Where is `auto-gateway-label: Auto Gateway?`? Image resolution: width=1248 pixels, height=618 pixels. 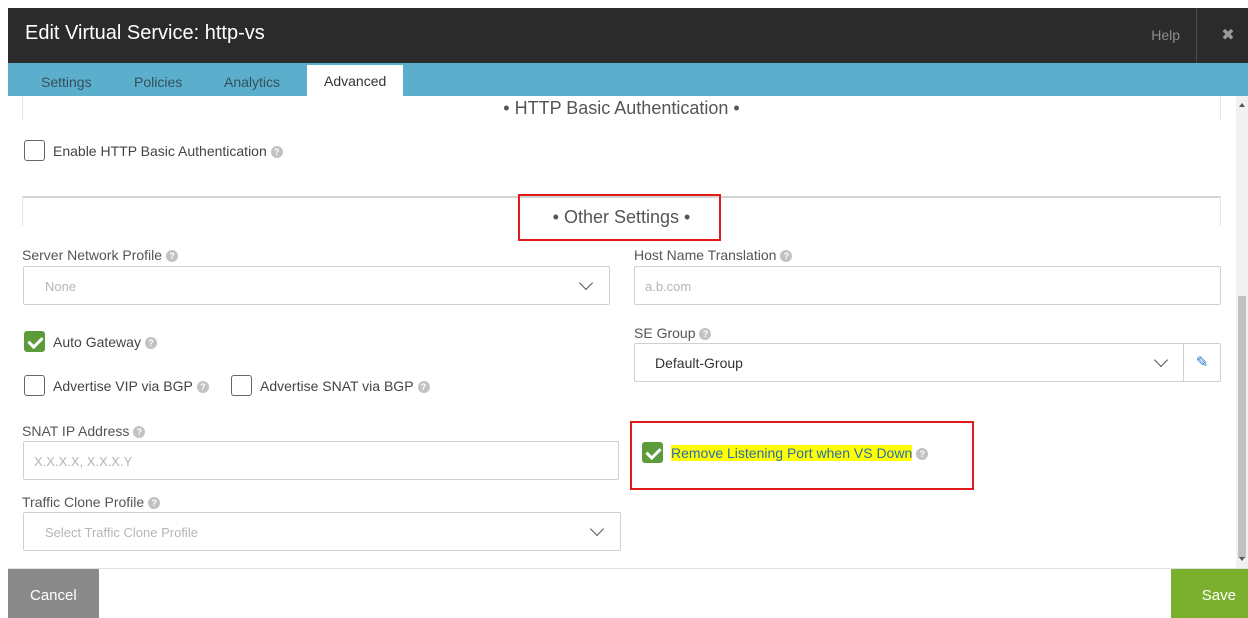
auto-gateway-label: Auto Gateway? is located at coordinates (105, 342).